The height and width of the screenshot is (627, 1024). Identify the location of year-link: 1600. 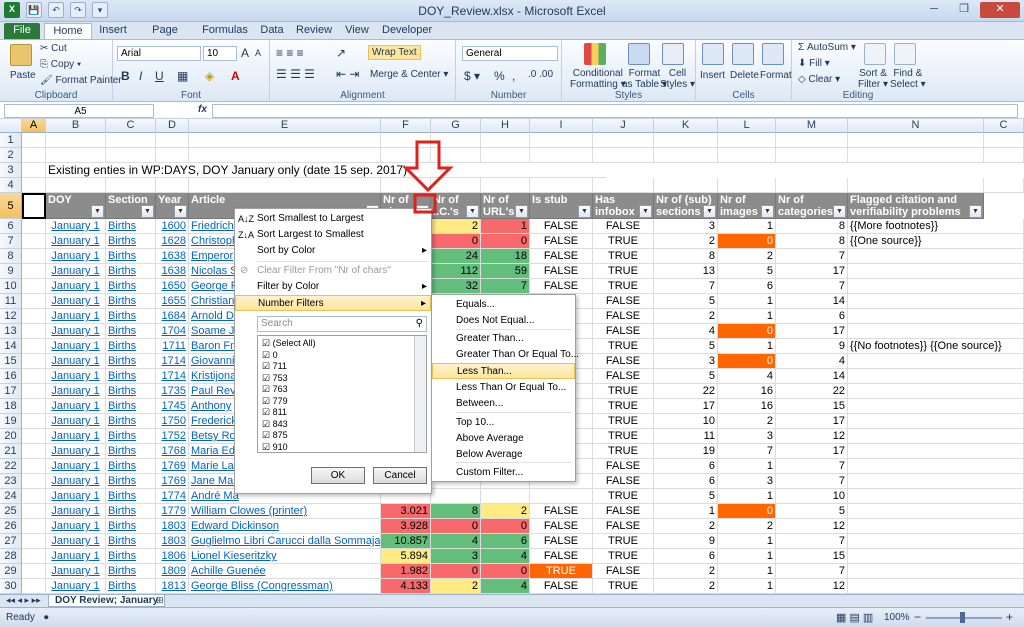
(172, 226).